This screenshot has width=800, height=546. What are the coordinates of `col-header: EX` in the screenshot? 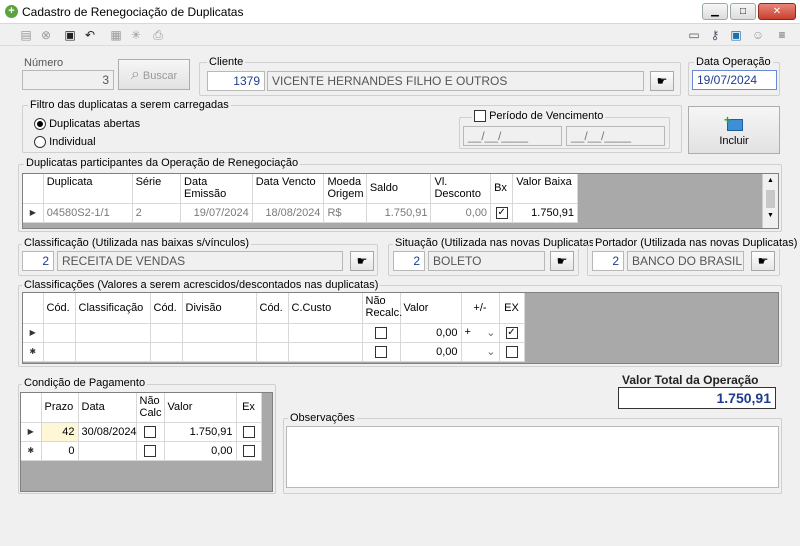 It's located at (512, 308).